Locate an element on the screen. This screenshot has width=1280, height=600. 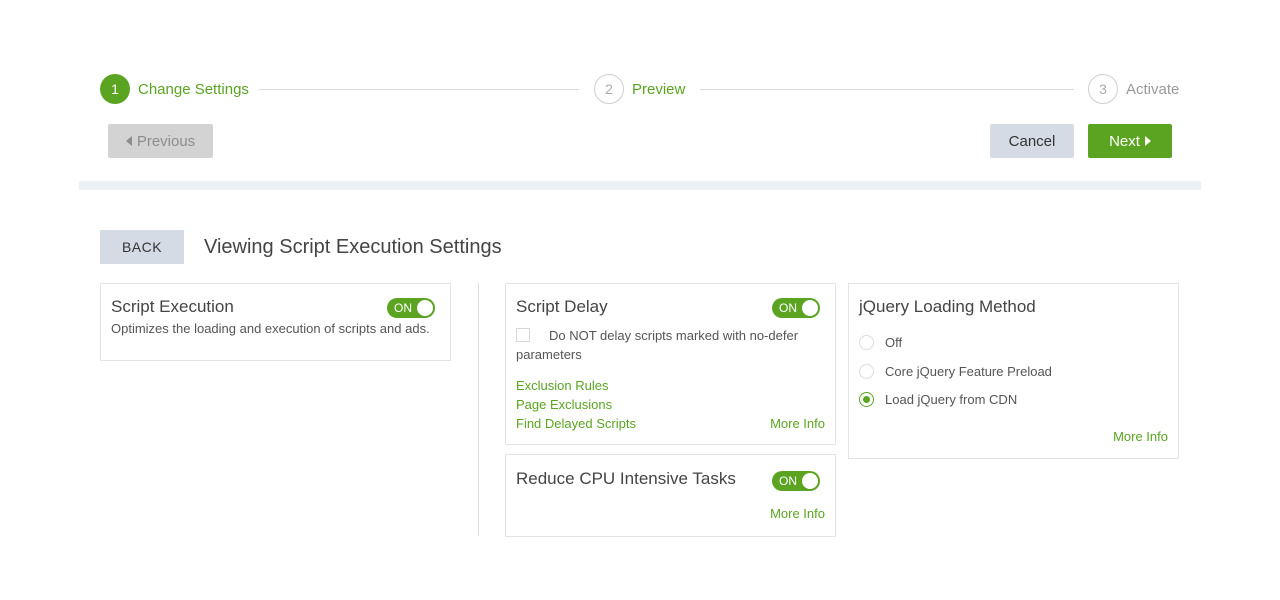
caret-right-icon is located at coordinates (1147, 141).